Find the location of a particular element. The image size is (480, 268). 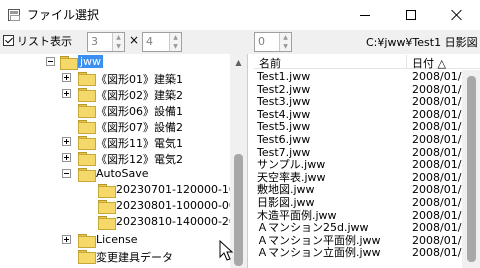

file-list-scroll-thumb is located at coordinates (471, 169).